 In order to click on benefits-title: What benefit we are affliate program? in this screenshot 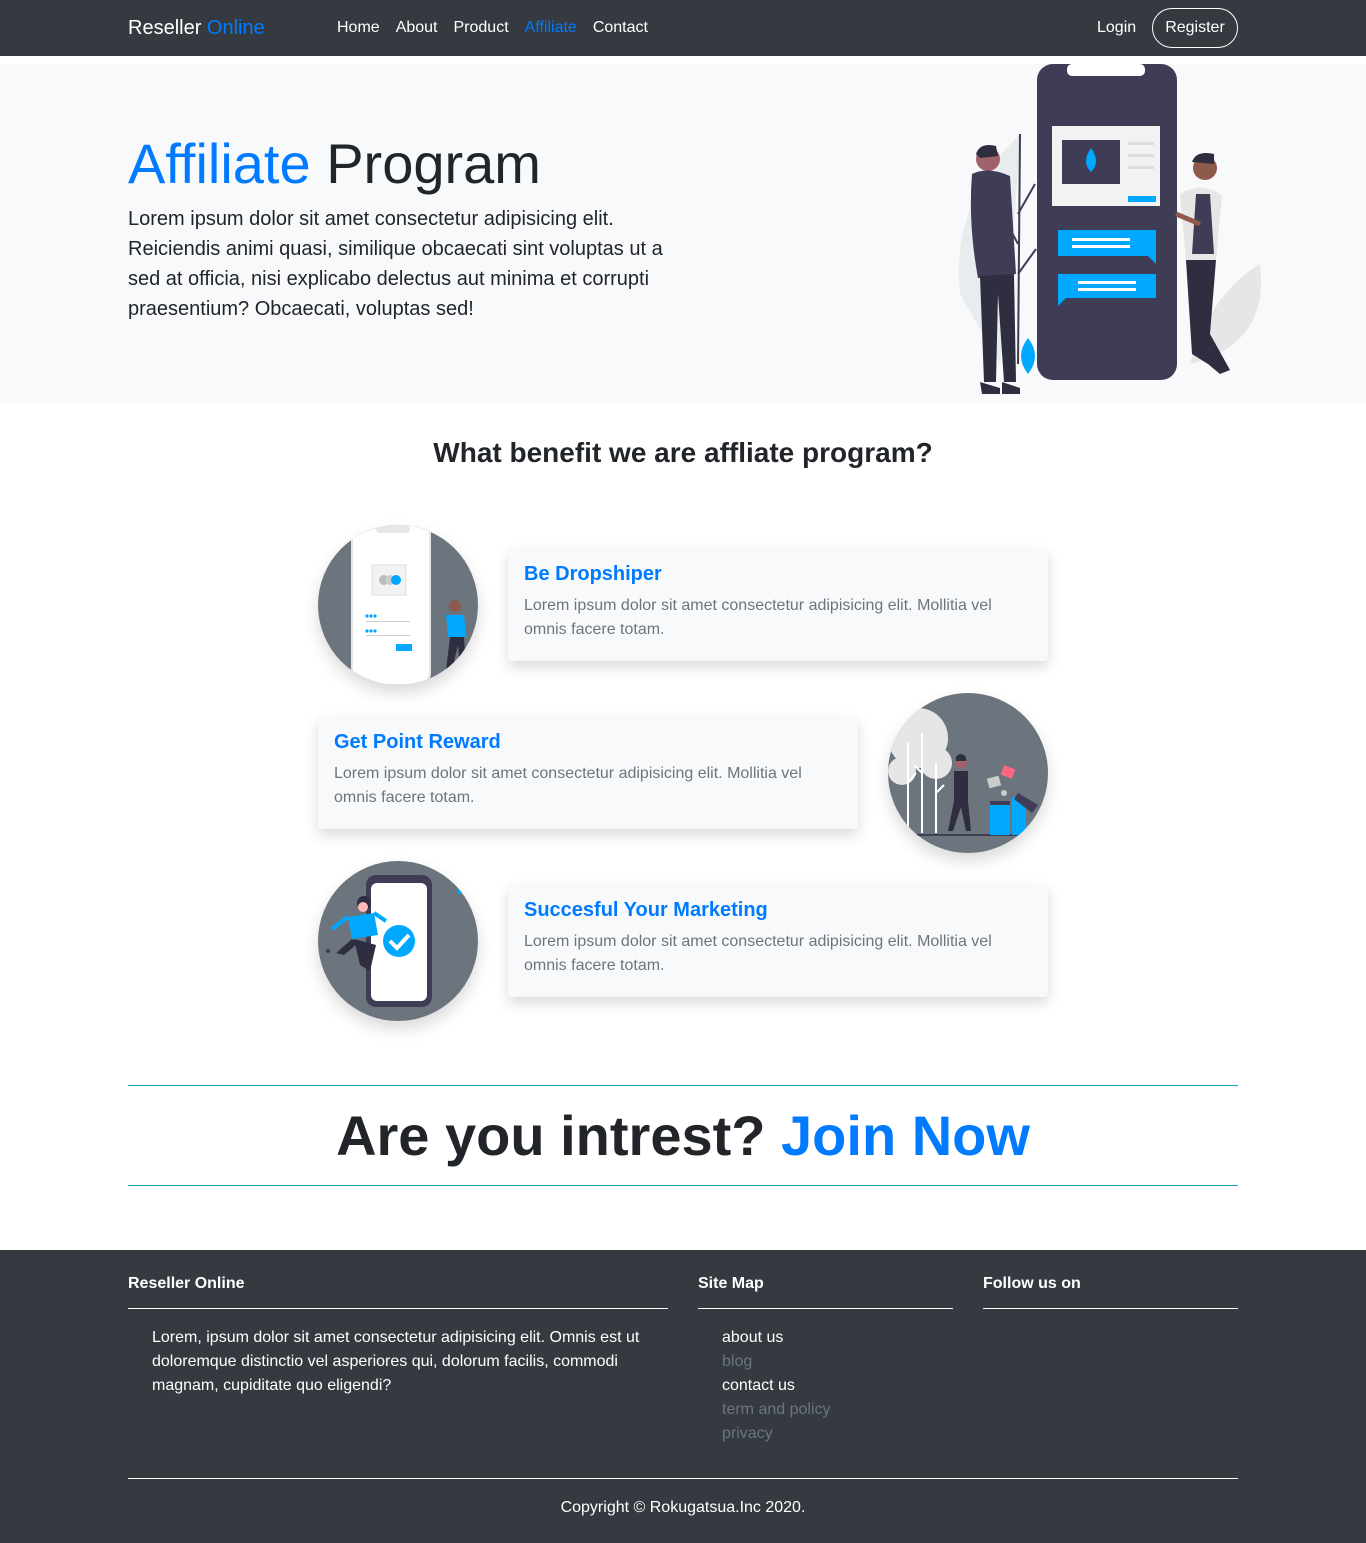, I will do `click(683, 452)`.